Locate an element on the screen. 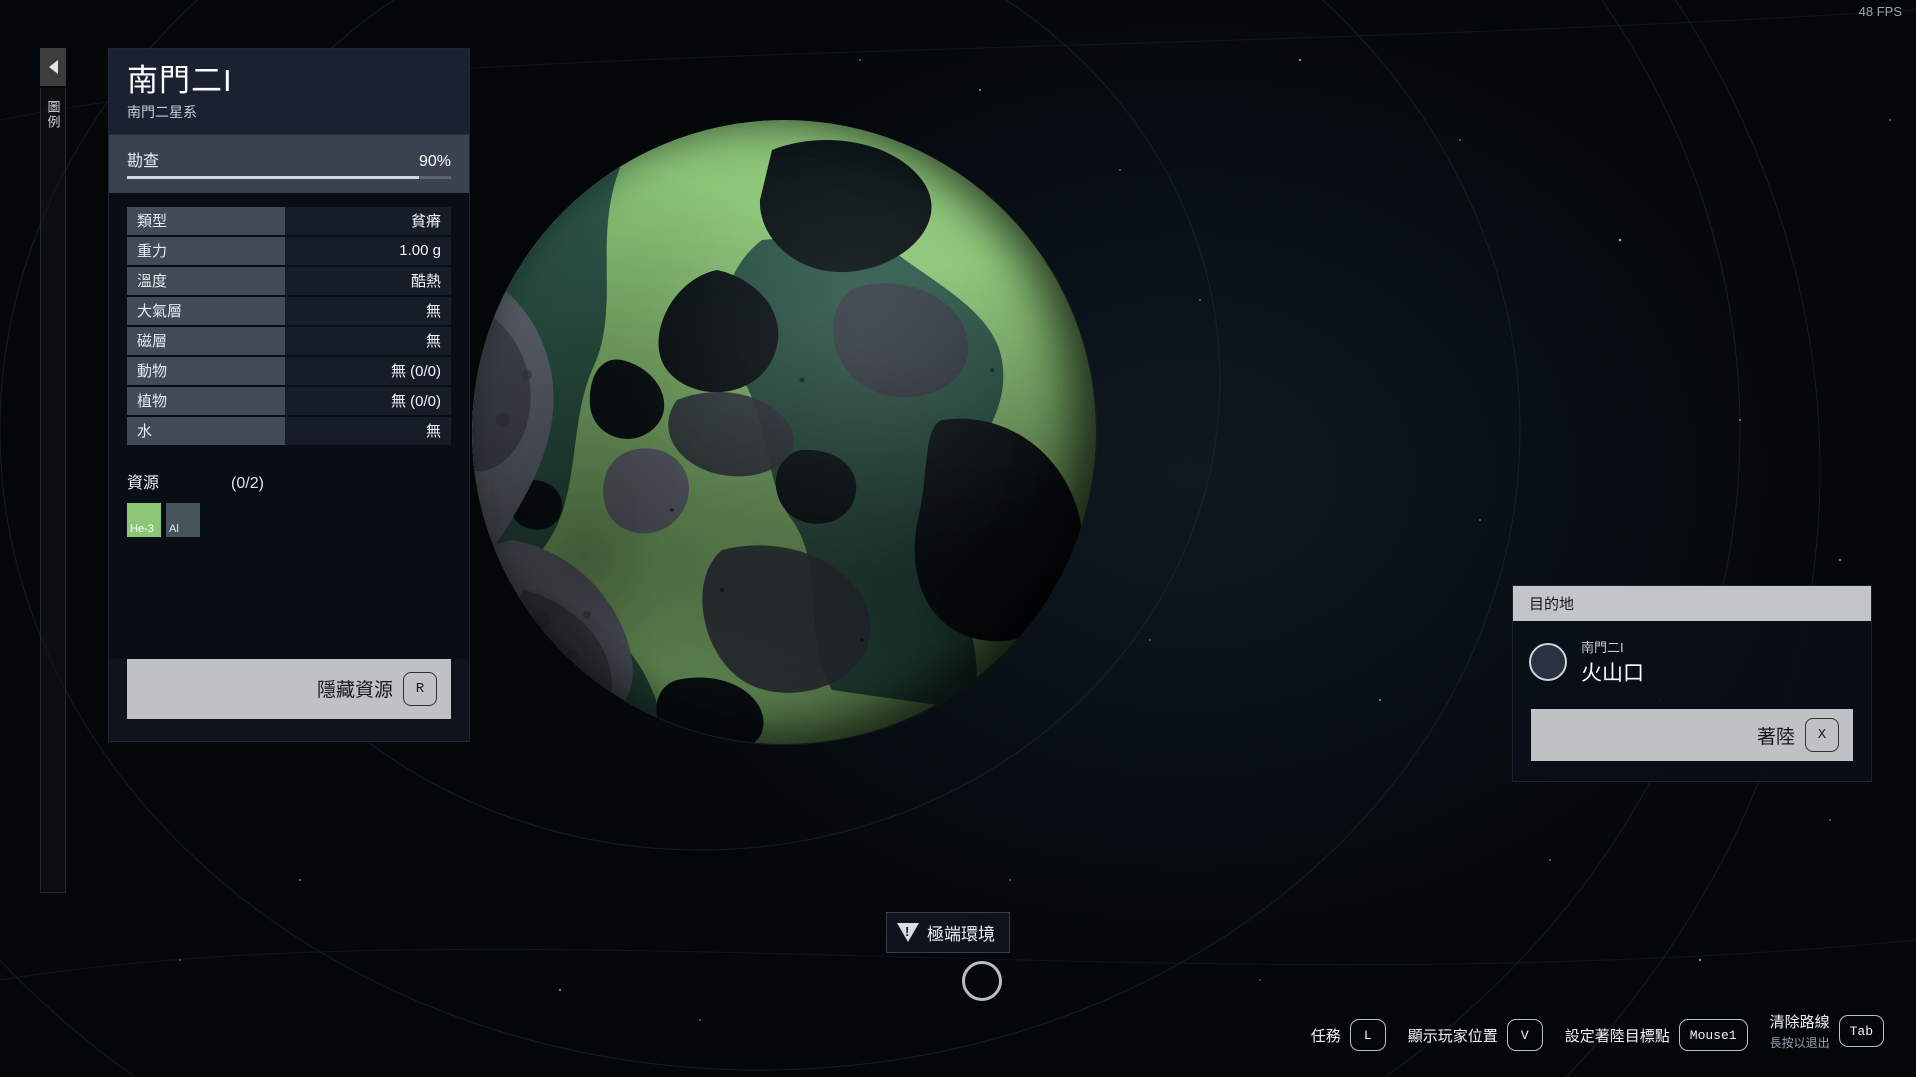  resources-section: 資源 (0/2) He-3 Al is located at coordinates (289, 507).